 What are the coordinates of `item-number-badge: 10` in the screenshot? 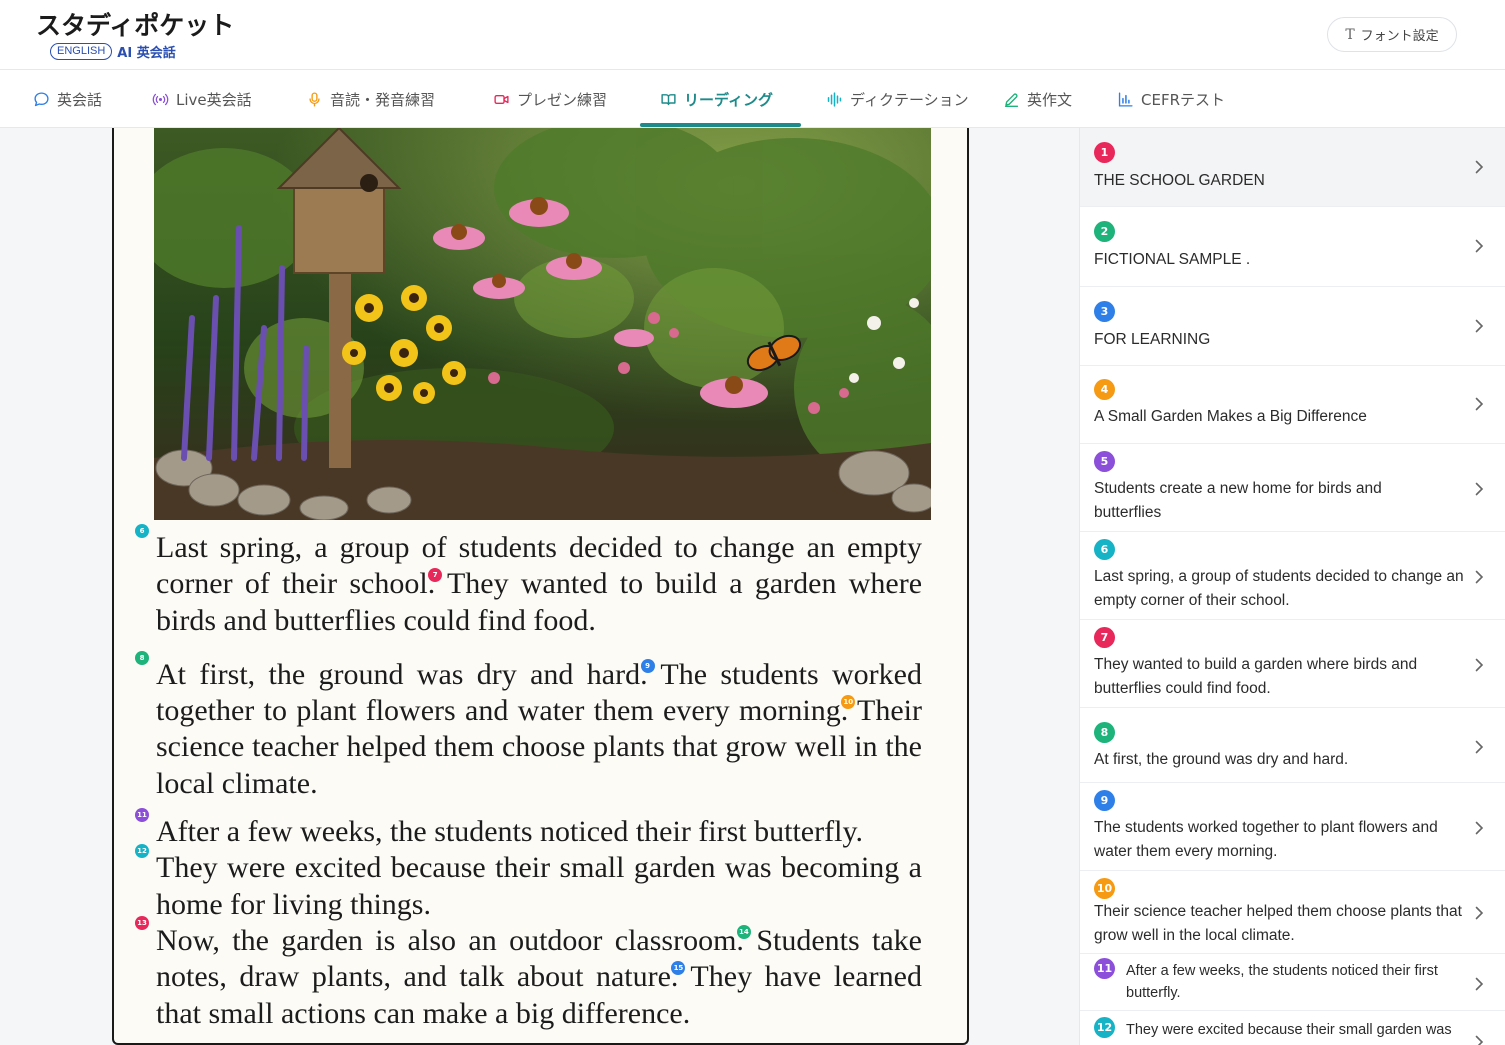 It's located at (1104, 888).